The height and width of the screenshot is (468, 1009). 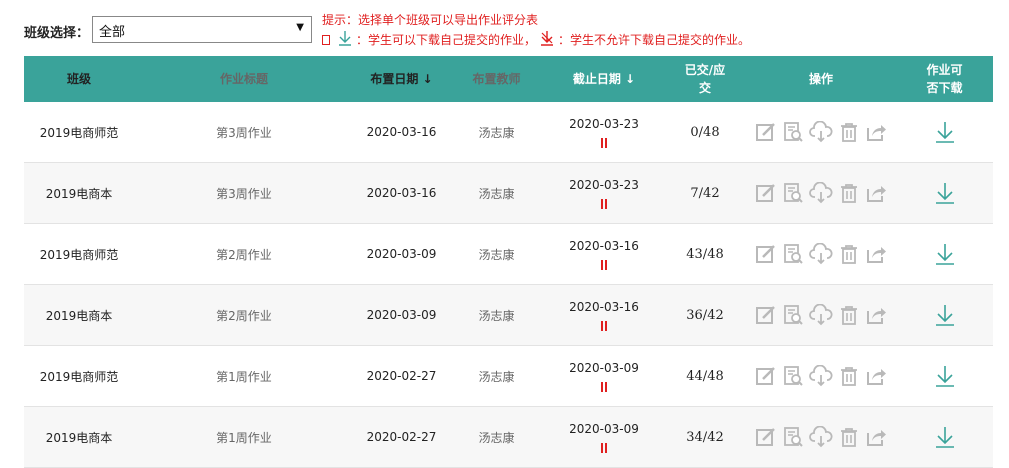 I want to click on cell-deadline: 2020-03-23, so click(x=604, y=132).